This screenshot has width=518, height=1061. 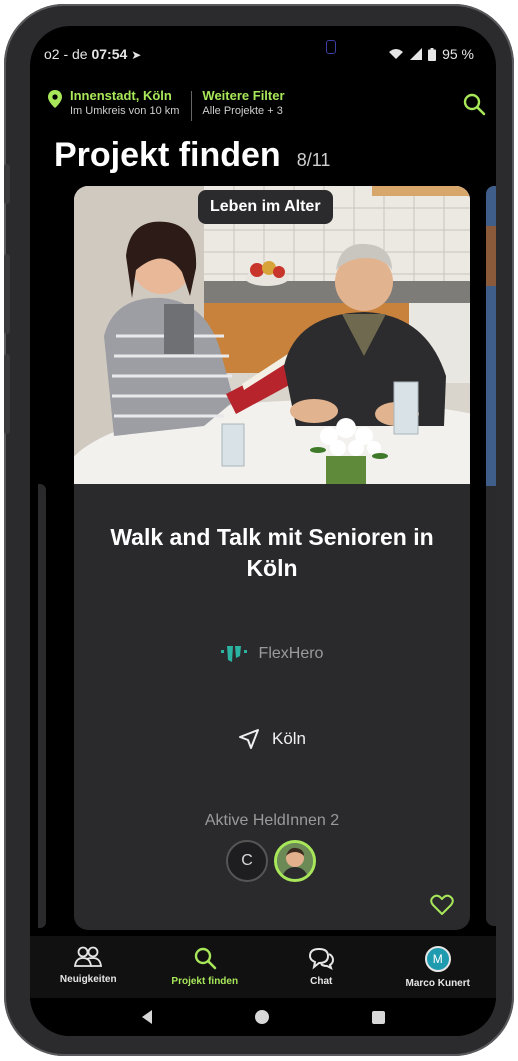 I want to click on volume-up-button, so click(x=7, y=294).